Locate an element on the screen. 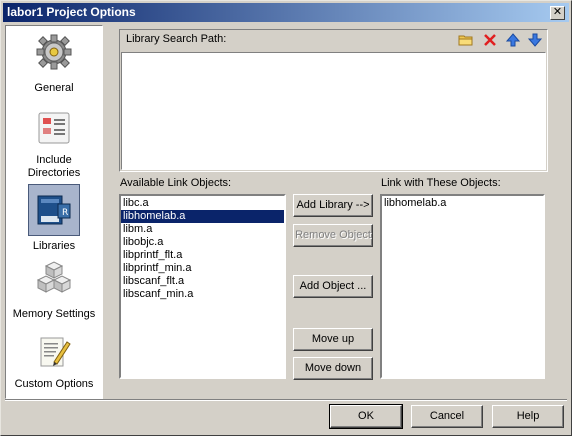 The height and width of the screenshot is (436, 572). available-list-item: libprintf_min.a is located at coordinates (202, 268).